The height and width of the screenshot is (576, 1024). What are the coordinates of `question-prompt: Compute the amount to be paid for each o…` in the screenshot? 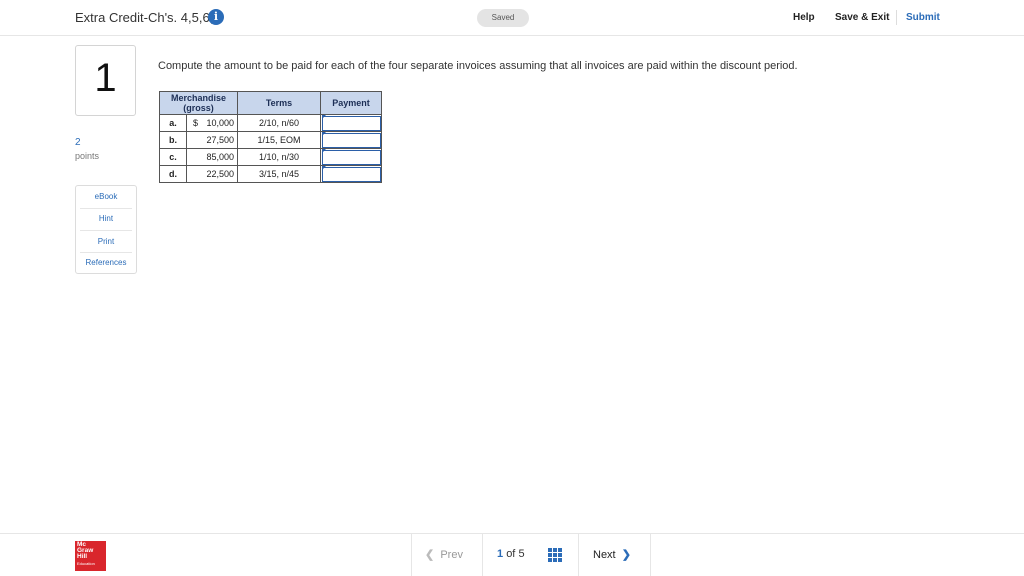 It's located at (478, 66).